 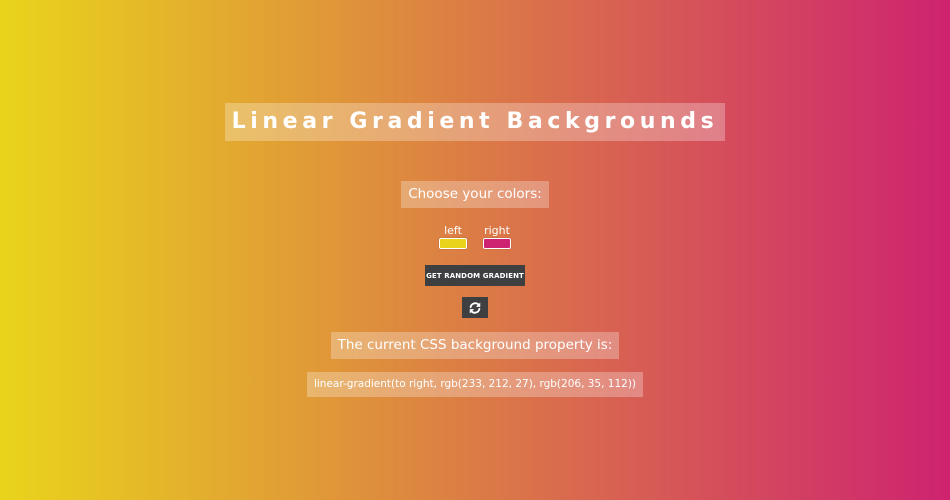 I want to click on left-color-picker: left, so click(x=453, y=237).